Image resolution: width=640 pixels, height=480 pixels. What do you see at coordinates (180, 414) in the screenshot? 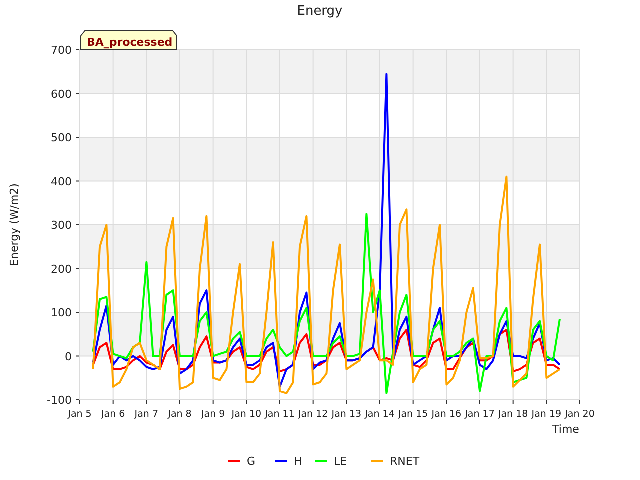
I see `axis-tick-label: Jan 8` at bounding box center [180, 414].